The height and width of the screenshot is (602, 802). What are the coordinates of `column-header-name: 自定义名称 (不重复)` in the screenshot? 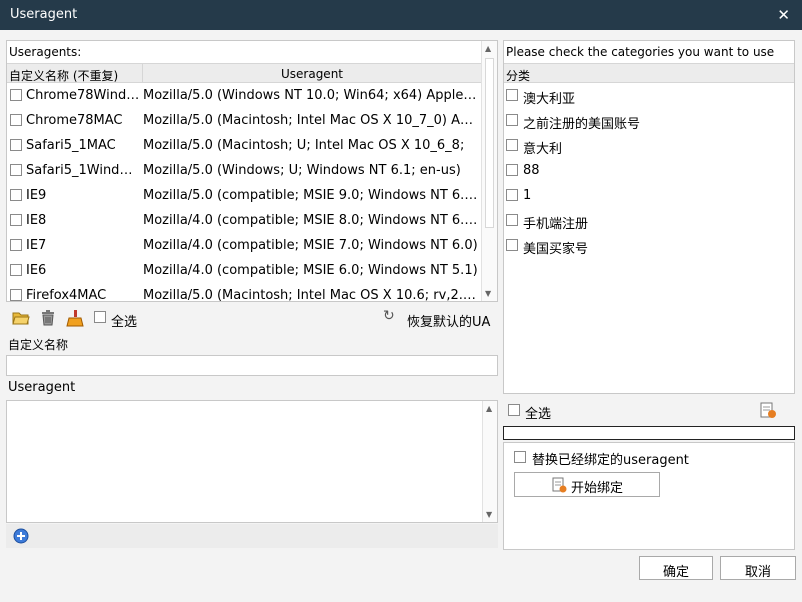 It's located at (75, 75).